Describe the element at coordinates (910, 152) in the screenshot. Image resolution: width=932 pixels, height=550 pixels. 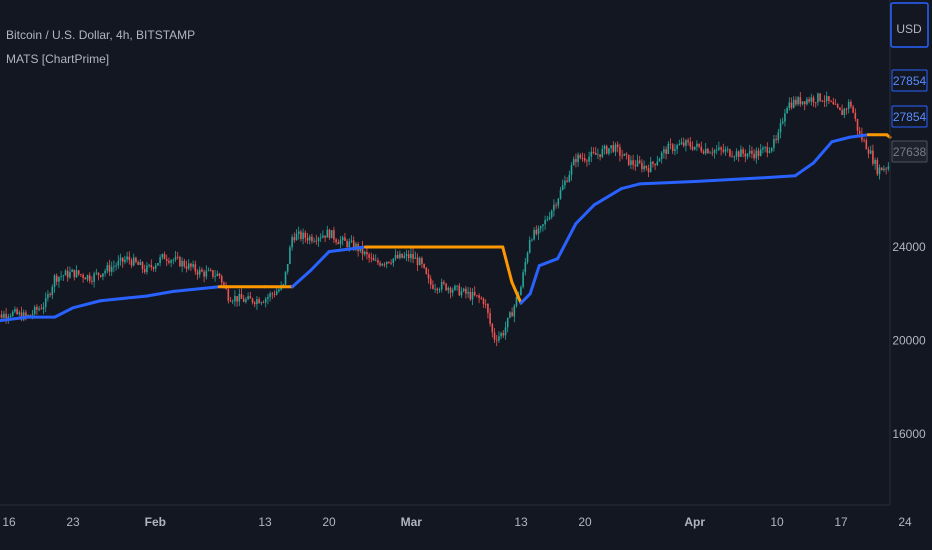
I see `svg-text: 27638` at that location.